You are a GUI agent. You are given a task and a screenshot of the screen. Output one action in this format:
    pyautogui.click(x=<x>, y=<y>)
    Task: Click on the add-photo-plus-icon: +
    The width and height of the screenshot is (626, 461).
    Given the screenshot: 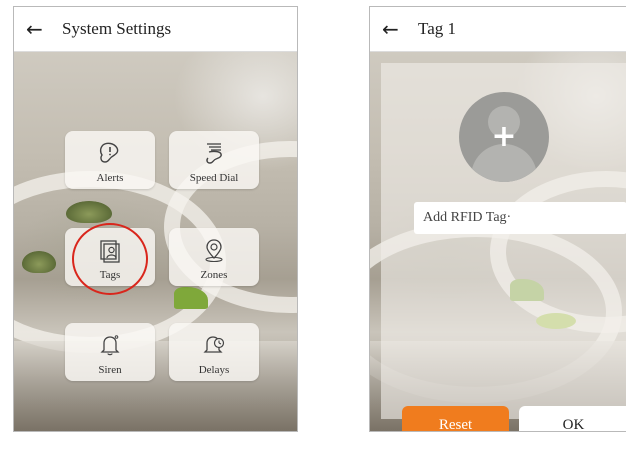 What is the action you would take?
    pyautogui.click(x=504, y=136)
    